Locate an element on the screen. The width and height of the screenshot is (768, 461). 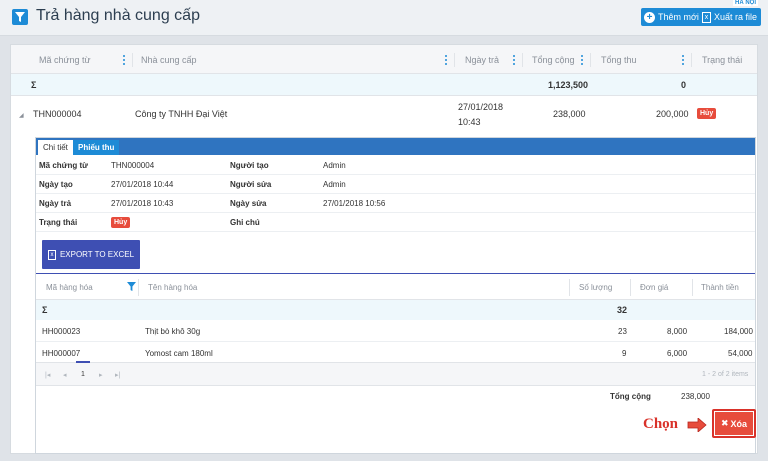
tab-detail: Chi tiết is located at coordinates (55, 147).